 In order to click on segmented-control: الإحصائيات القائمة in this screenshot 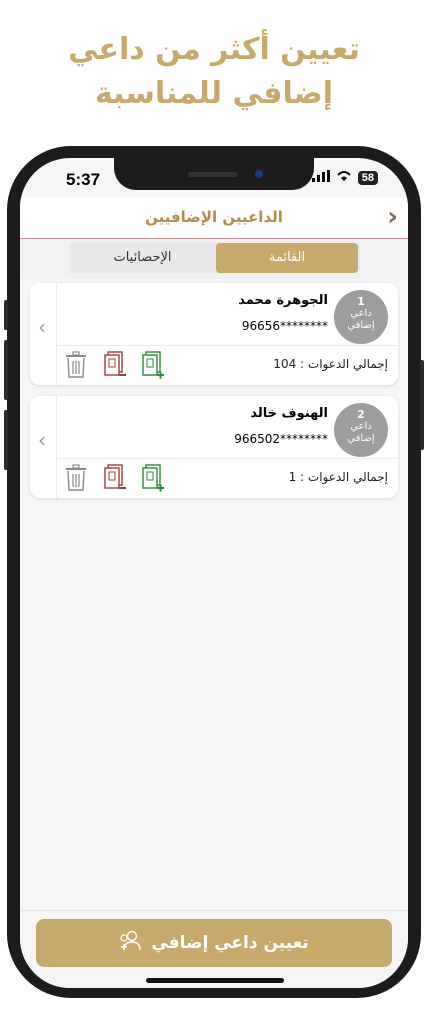, I will do `click(215, 258)`.